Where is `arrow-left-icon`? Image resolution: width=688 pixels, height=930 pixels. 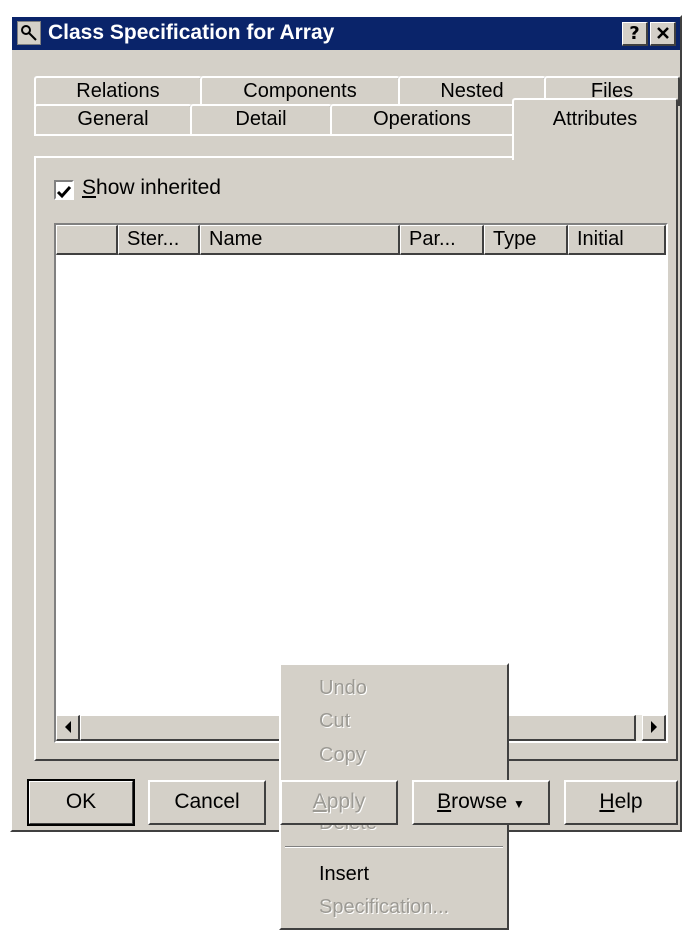 arrow-left-icon is located at coordinates (67, 727).